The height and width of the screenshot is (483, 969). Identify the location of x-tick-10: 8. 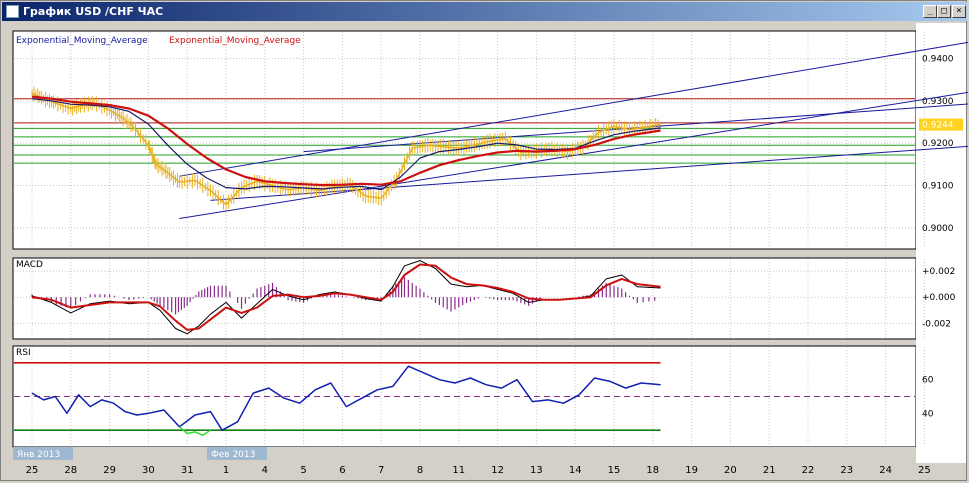
(420, 470).